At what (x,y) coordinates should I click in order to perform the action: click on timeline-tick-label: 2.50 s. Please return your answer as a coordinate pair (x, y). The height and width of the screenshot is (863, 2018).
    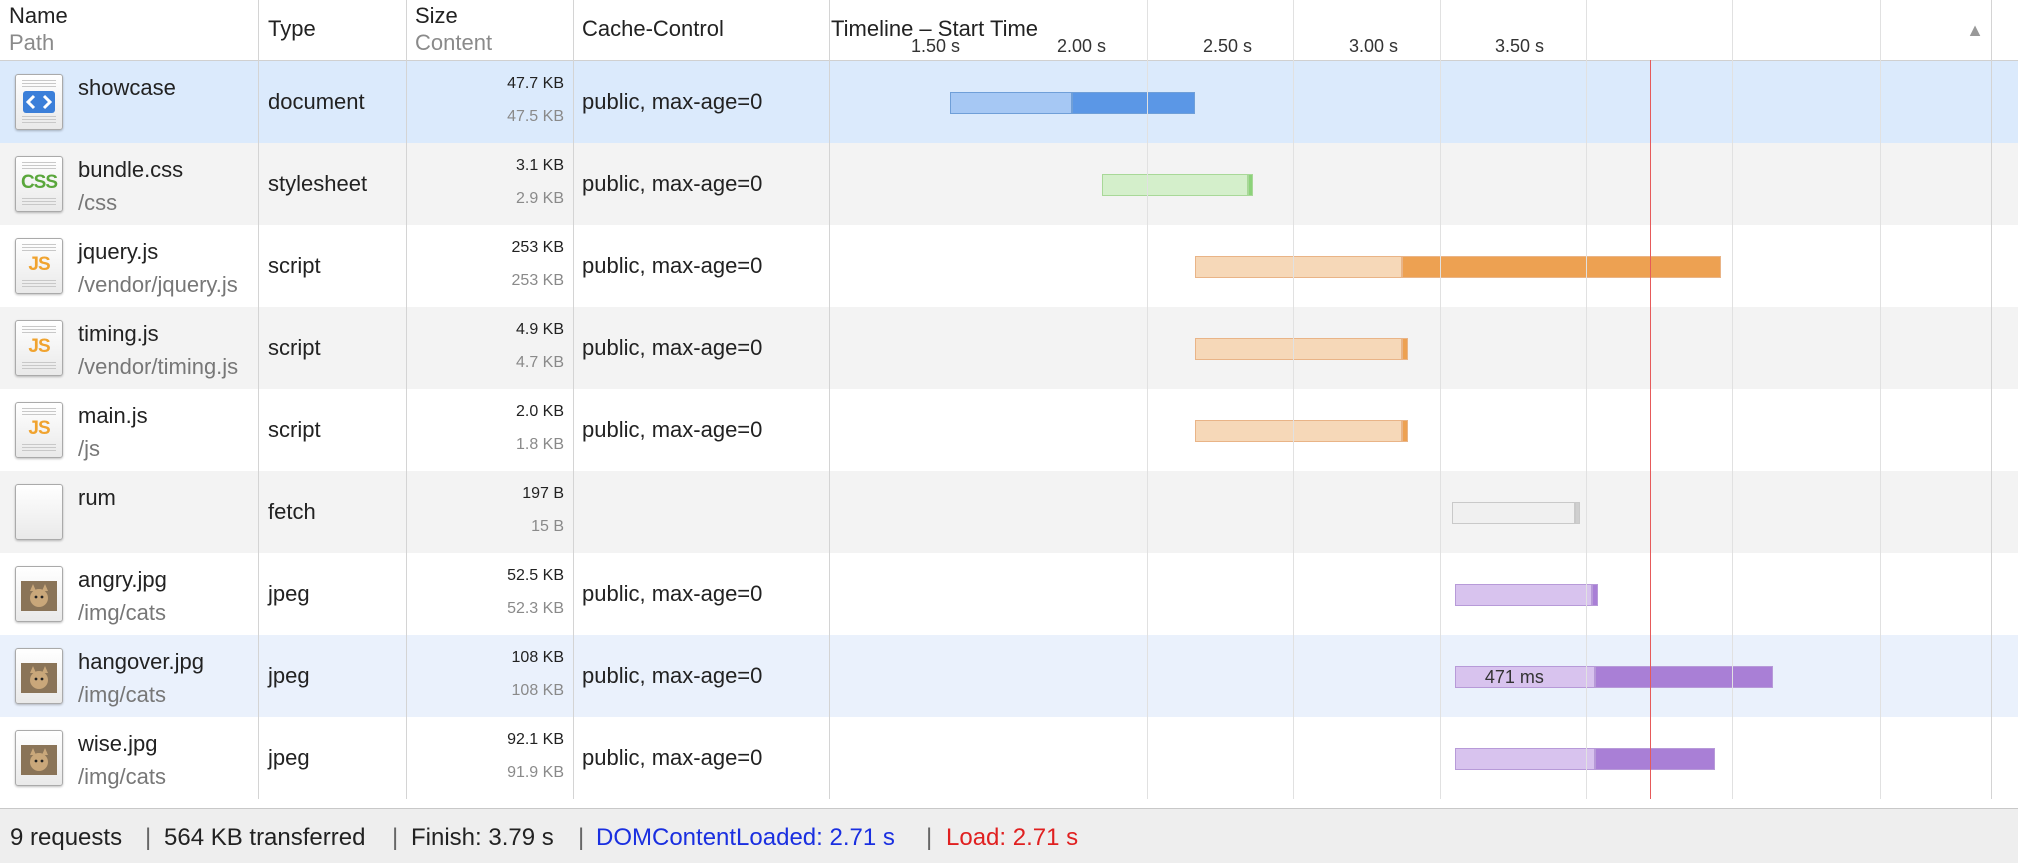
    Looking at the image, I should click on (1228, 46).